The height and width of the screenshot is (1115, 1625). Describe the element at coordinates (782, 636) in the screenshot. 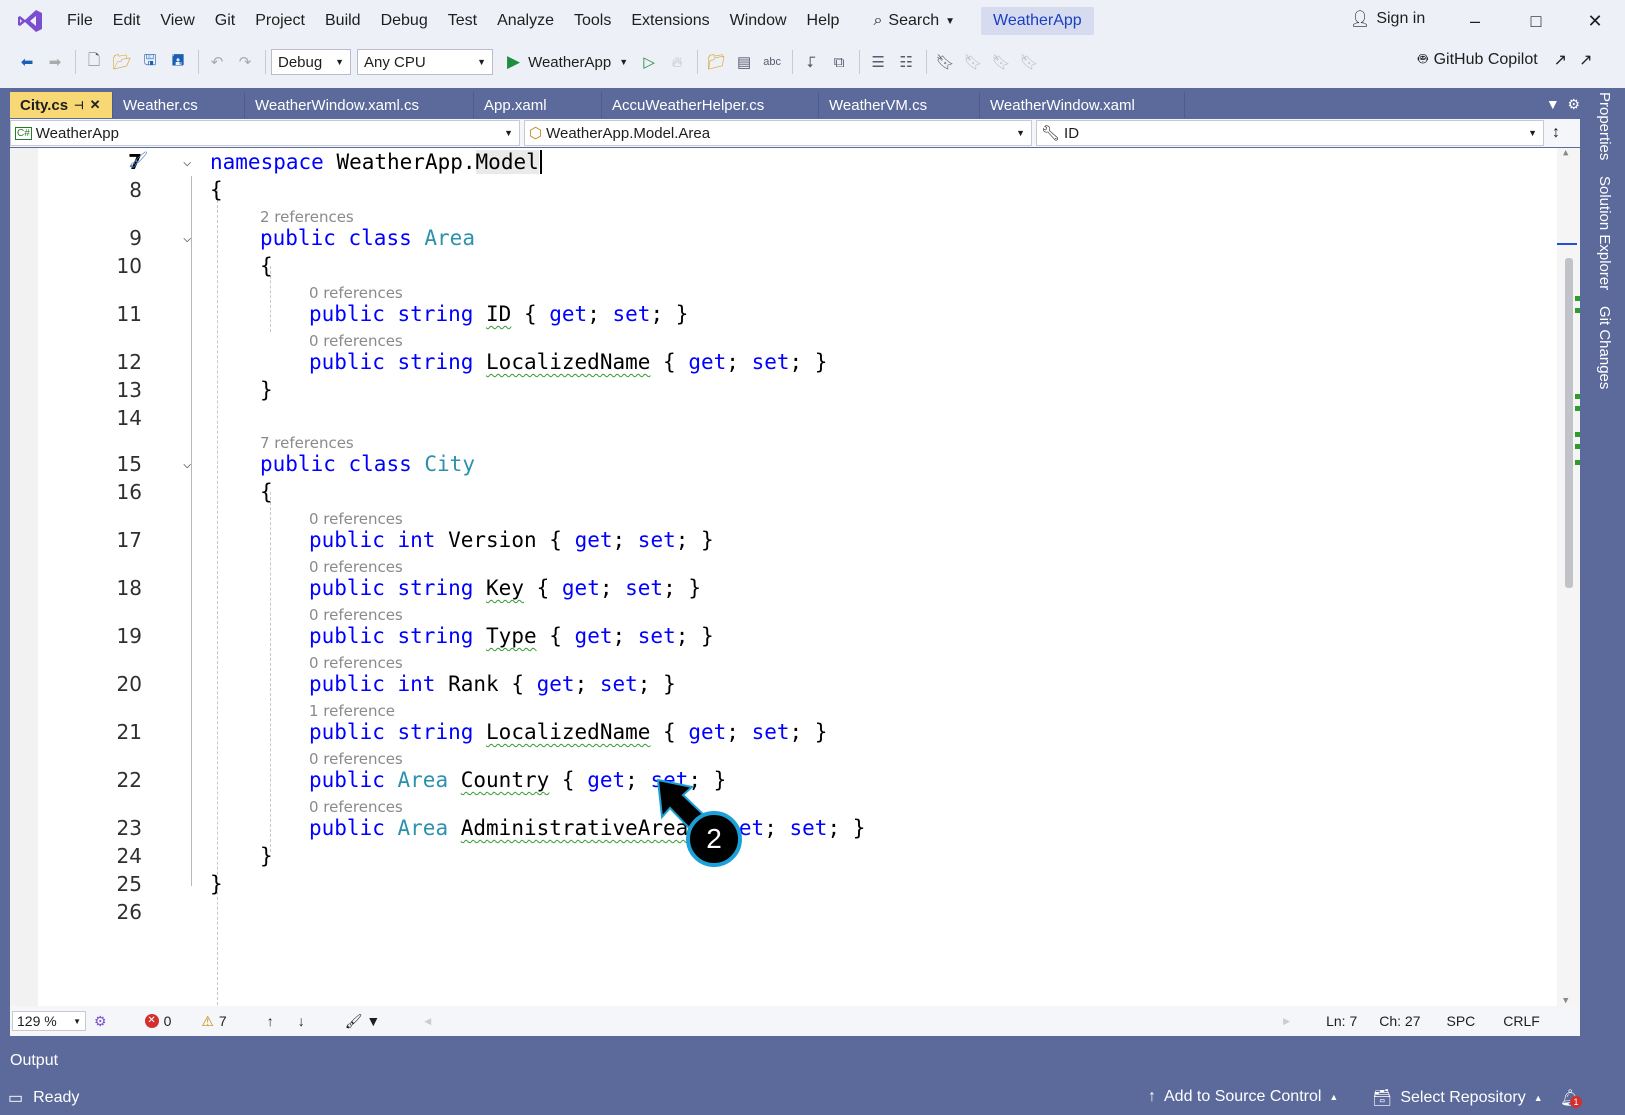

I see `code-line-19: 19 public string Type { get; set; }` at that location.